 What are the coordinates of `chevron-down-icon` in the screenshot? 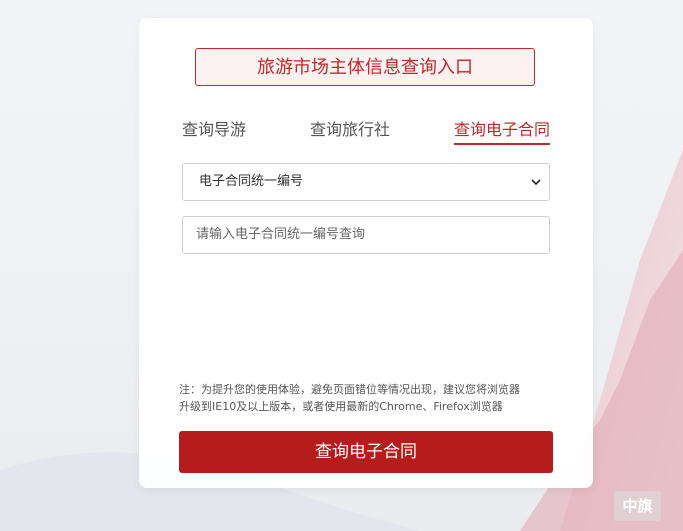 It's located at (536, 182).